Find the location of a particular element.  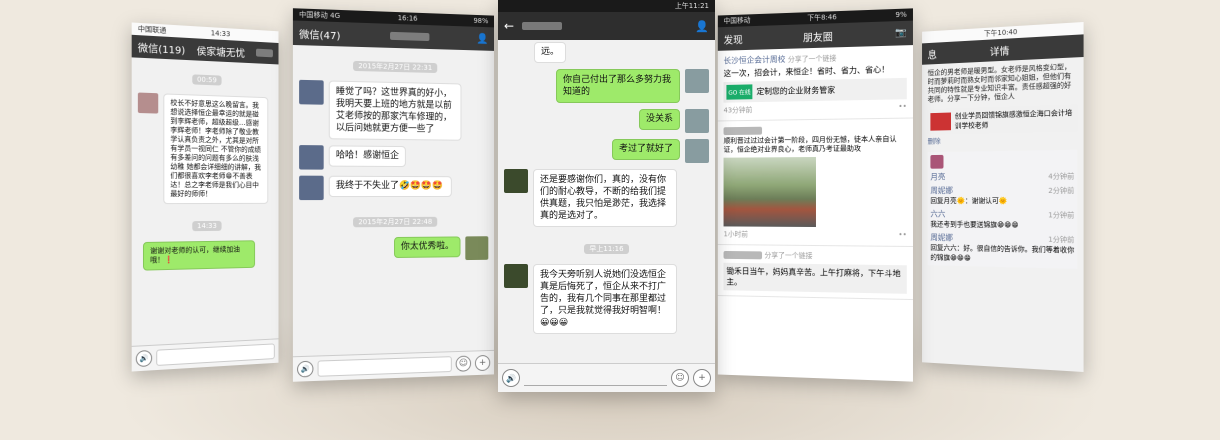

shared-link: 创业学员回馈锦旗感激恒企海口会计培训学校老师 is located at coordinates (1002, 119).